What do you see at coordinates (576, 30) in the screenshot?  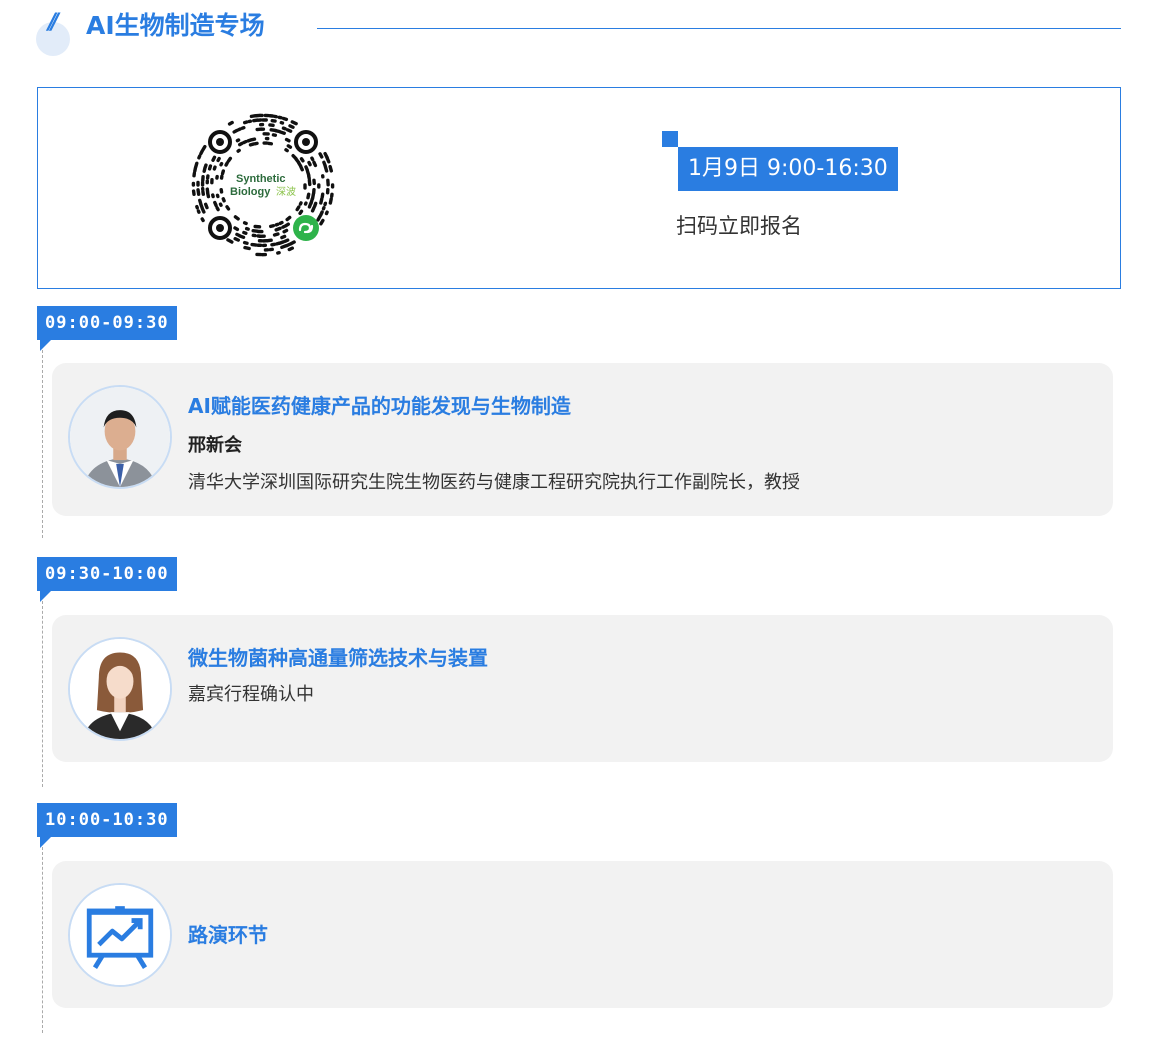 I see `section-header: // AI生物制造专场` at bounding box center [576, 30].